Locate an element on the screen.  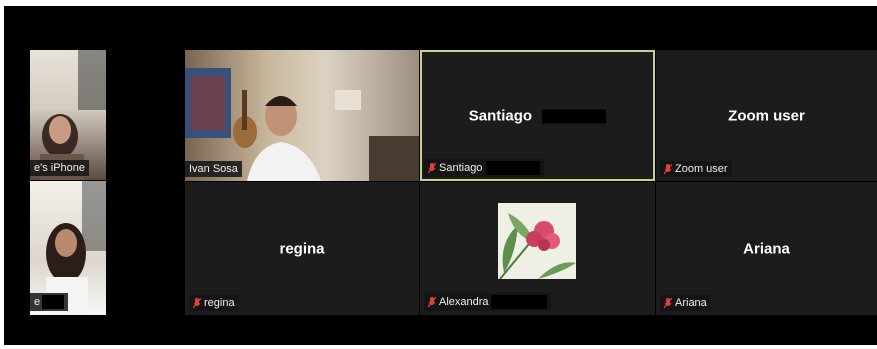
participant-tile-regina: regina regina is located at coordinates (302, 248).